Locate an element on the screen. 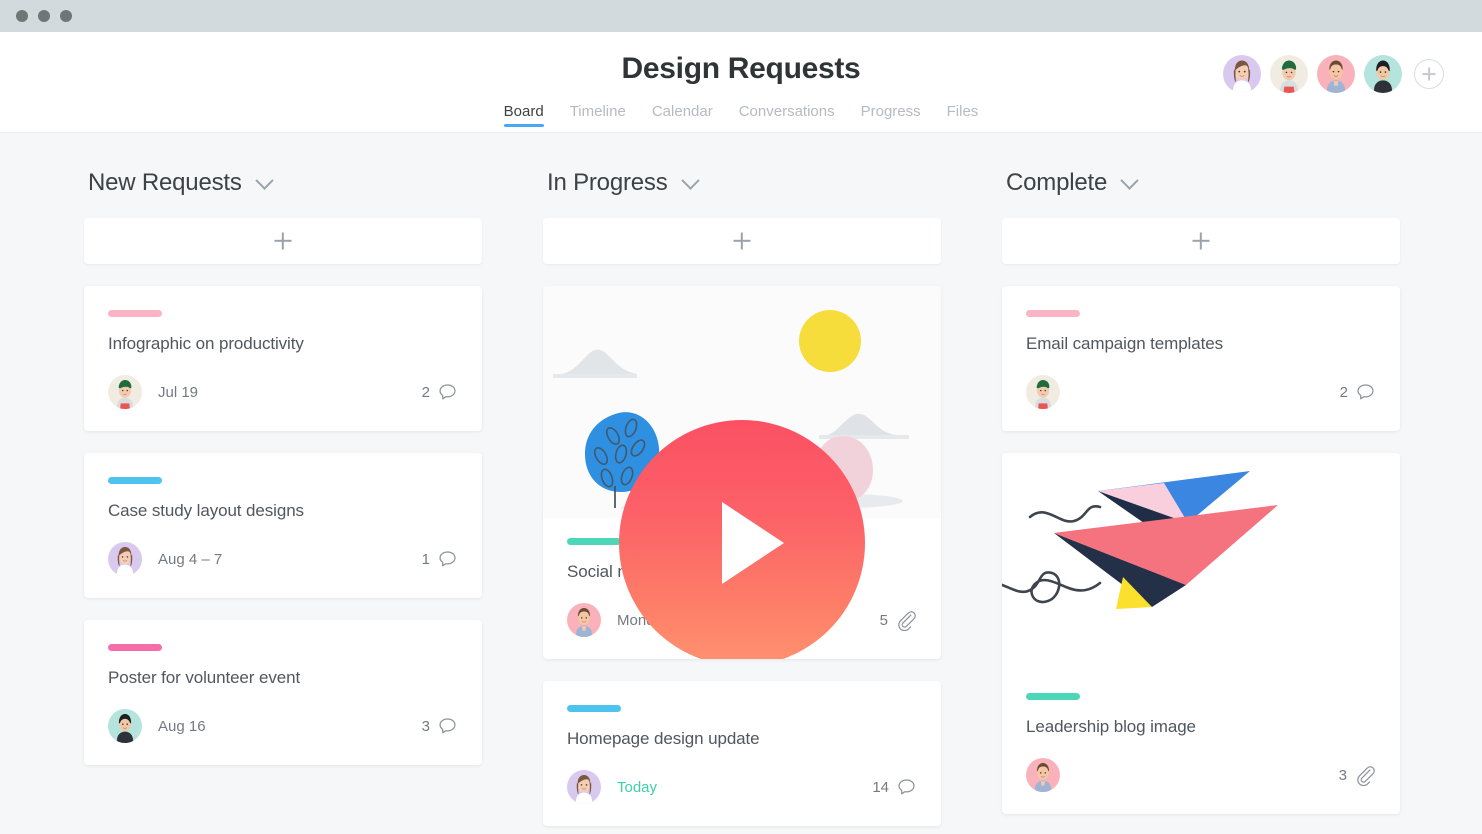 This screenshot has width=1482, height=834. sun-shape is located at coordinates (830, 341).